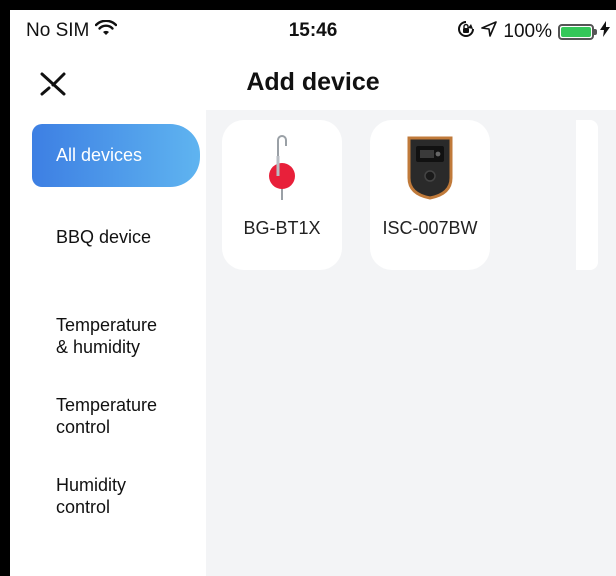 The height and width of the screenshot is (576, 616). I want to click on sidebar-item-humidity-control: Humidity control, so click(116, 496).